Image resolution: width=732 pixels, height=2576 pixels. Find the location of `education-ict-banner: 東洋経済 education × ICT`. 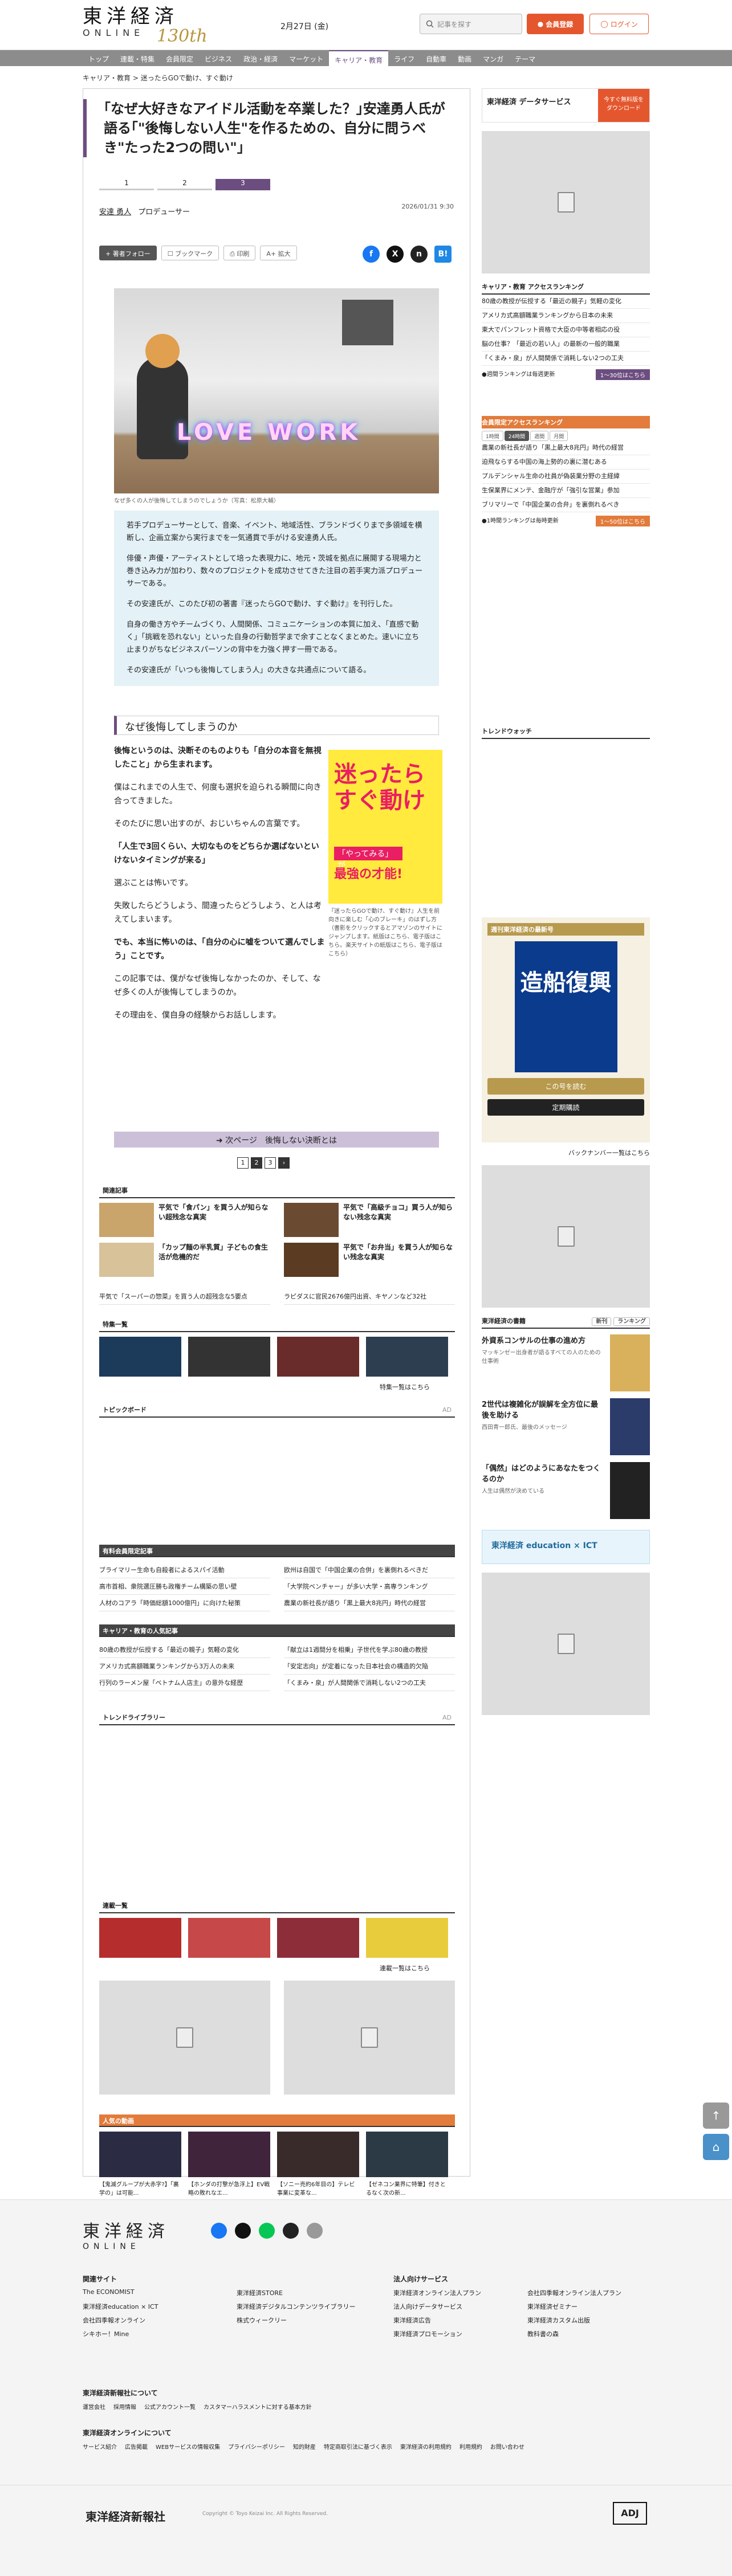

education-ict-banner: 東洋経済 education × ICT is located at coordinates (566, 1547).